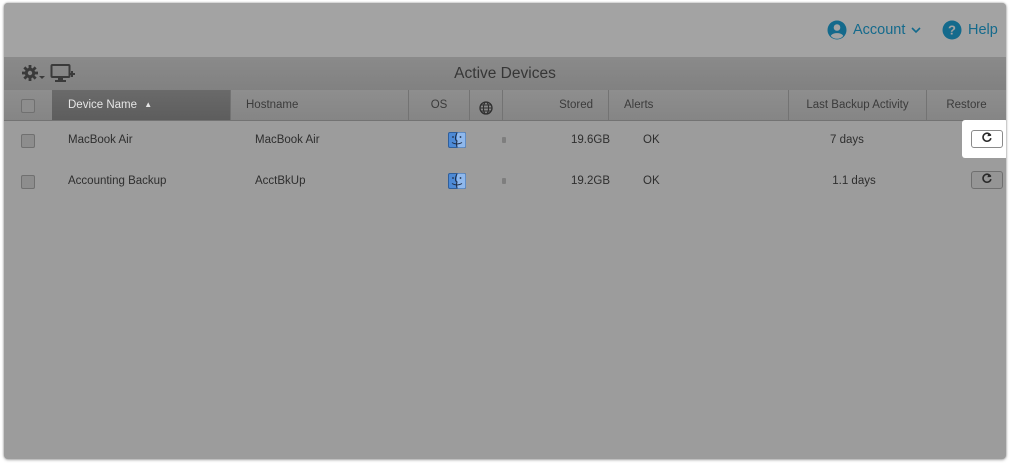  I want to click on column-last-backup-label: Last Backup Activity, so click(857, 105).